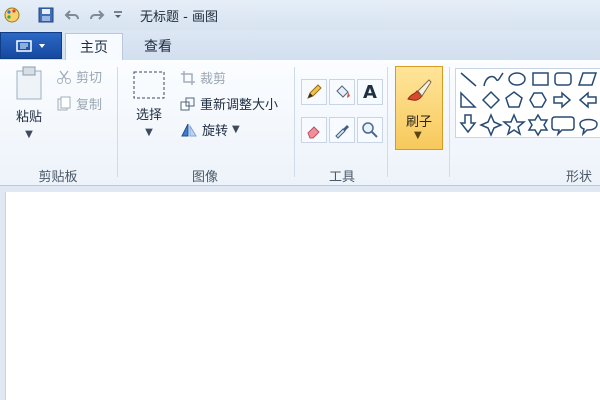  Describe the element at coordinates (468, 99) in the screenshot. I see `triangle-shape-icon` at that location.